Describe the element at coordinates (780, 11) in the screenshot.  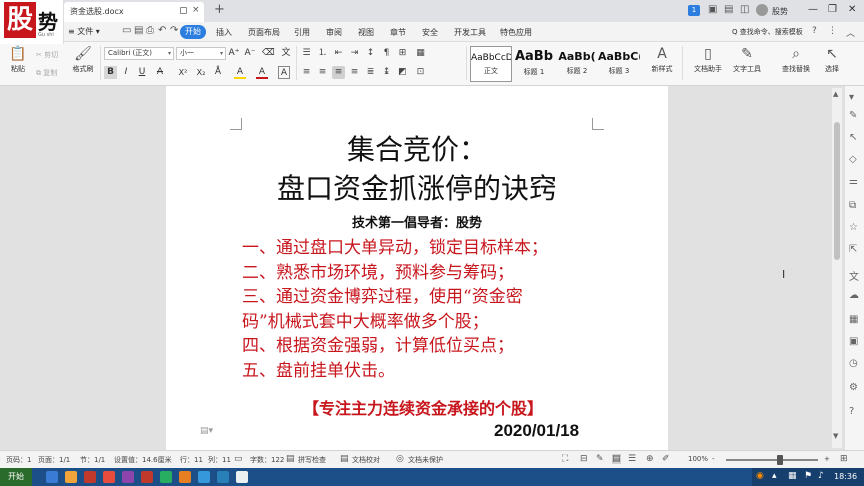
I see `user-name: 股势` at that location.